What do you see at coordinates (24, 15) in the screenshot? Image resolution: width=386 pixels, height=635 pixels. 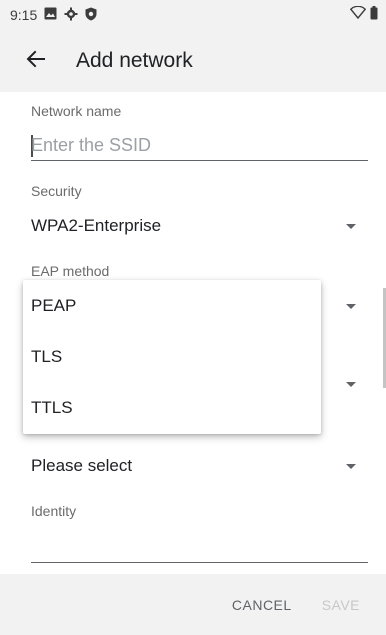 I see `status-time: 9:15` at bounding box center [24, 15].